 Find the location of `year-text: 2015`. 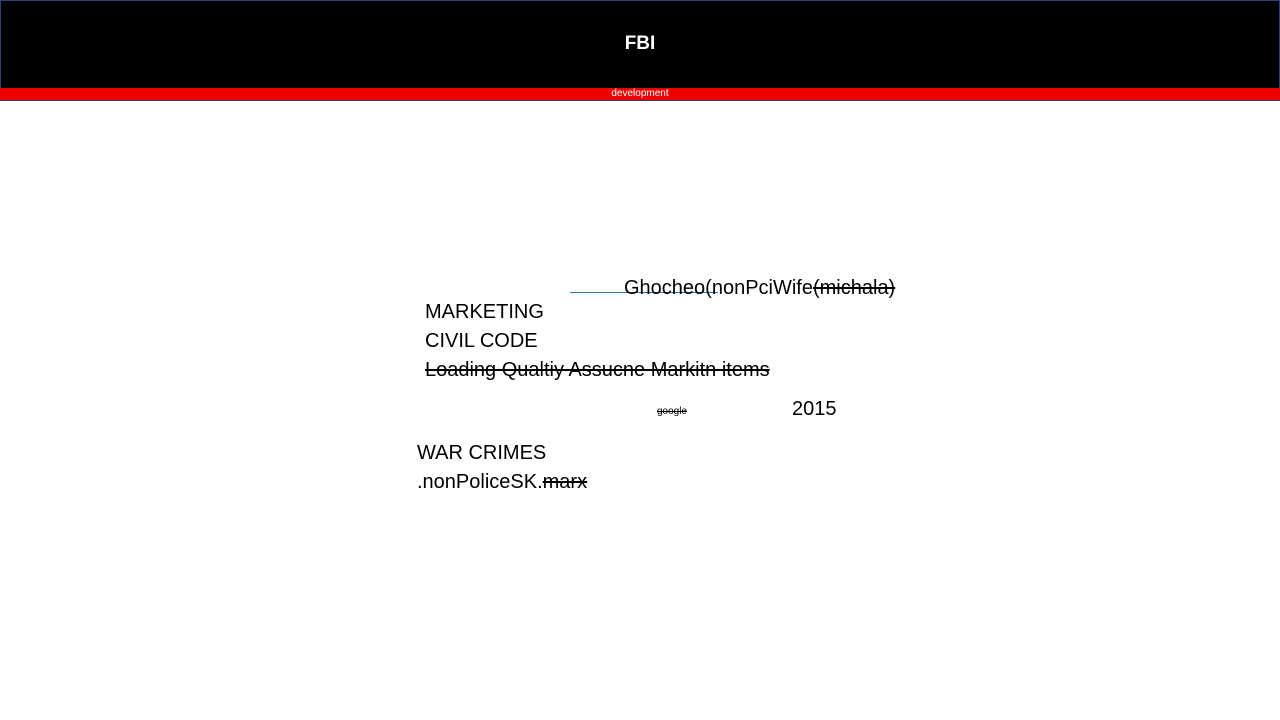

year-text: 2015 is located at coordinates (814, 409).